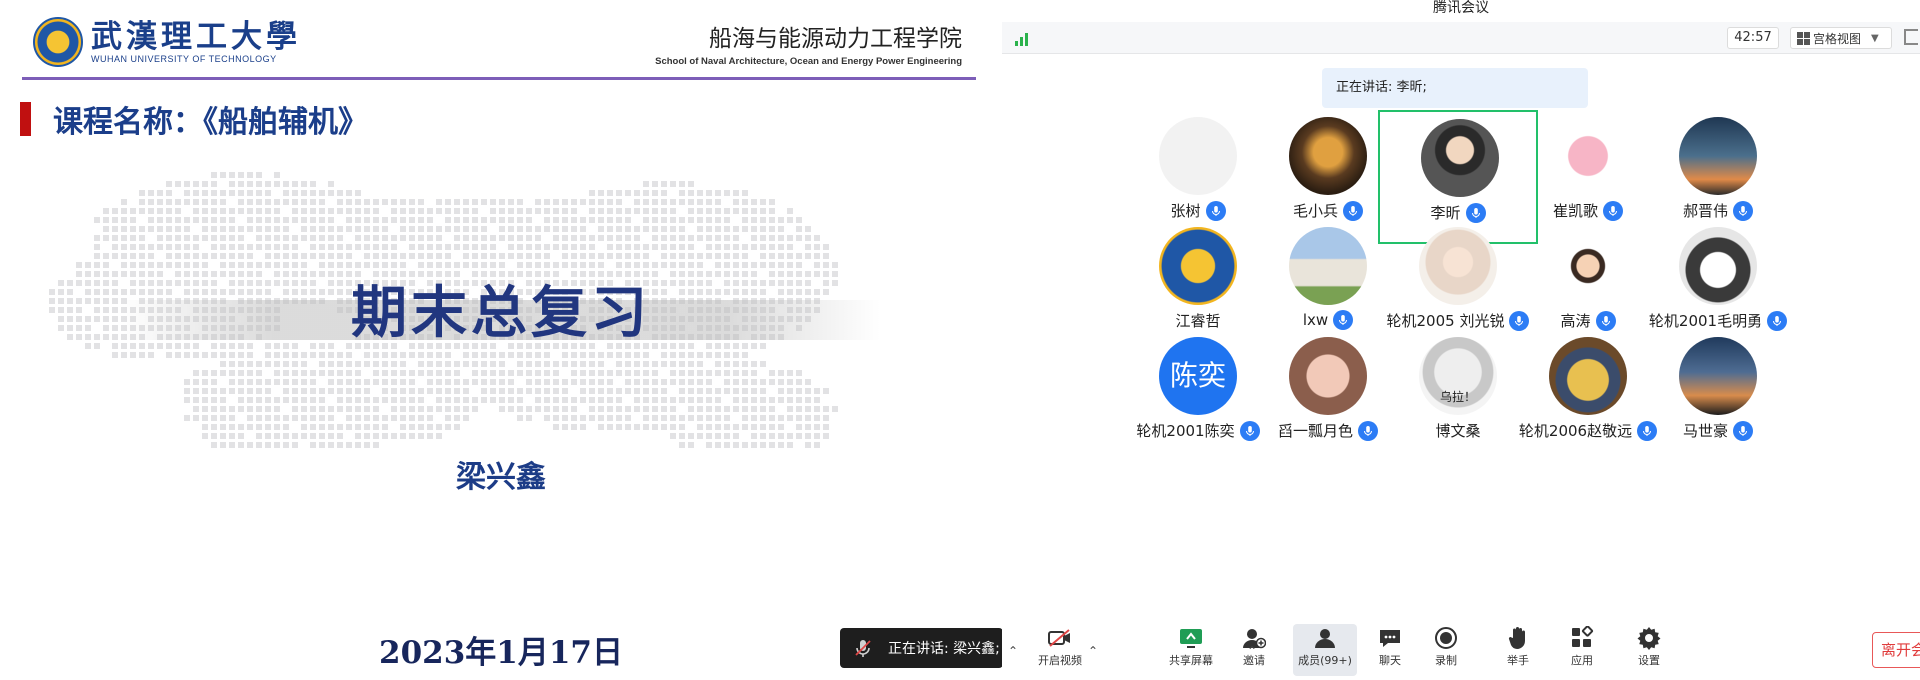 Image resolution: width=1920 pixels, height=680 pixels. Describe the element at coordinates (1458, 431) in the screenshot. I see `participant-name: 博文桑` at that location.